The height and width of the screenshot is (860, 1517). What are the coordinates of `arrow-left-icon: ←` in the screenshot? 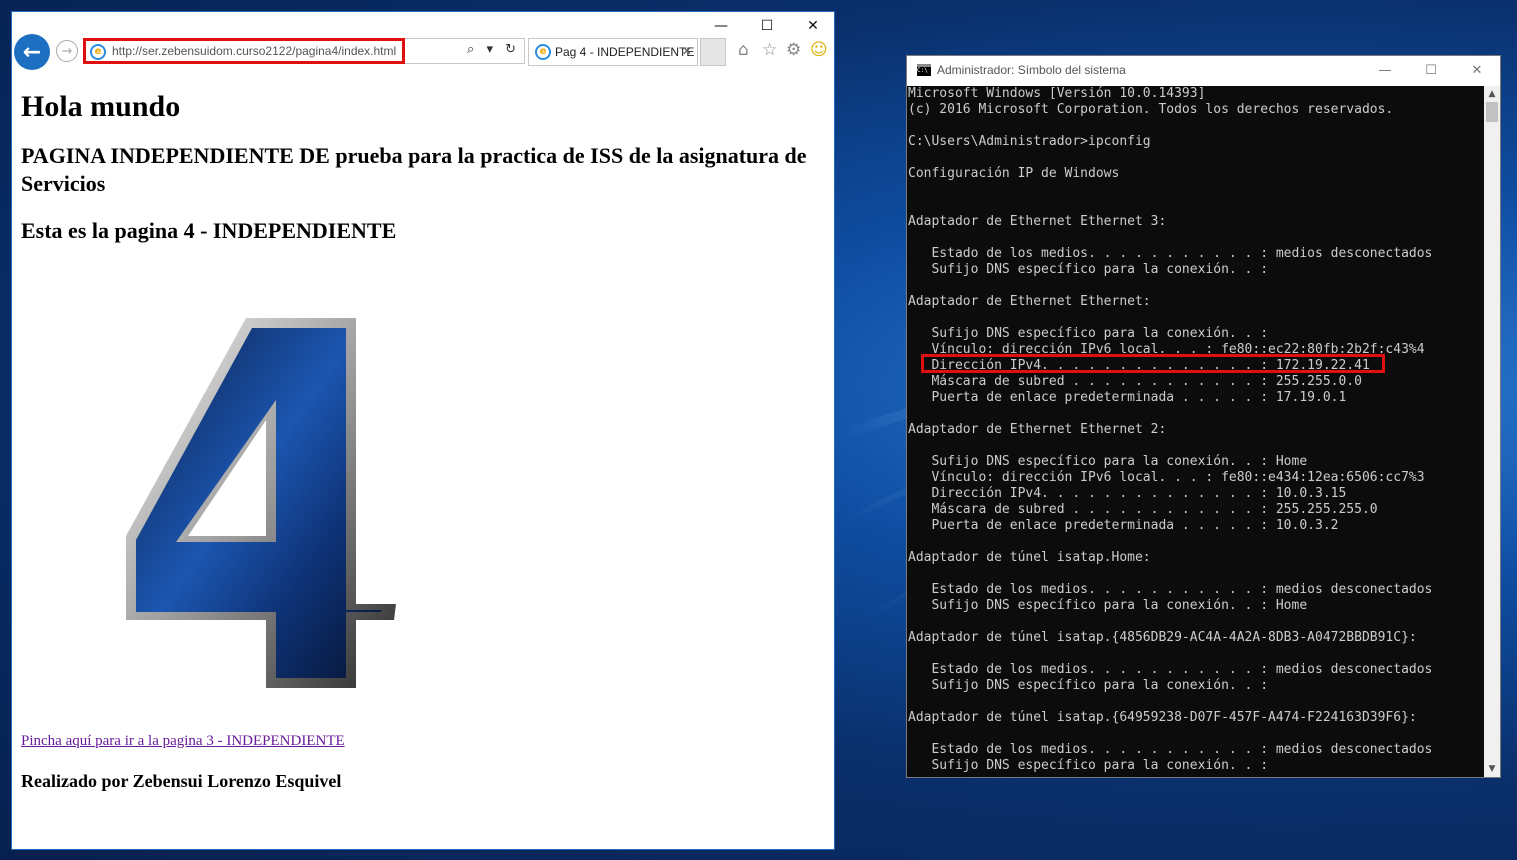 It's located at (32, 52).